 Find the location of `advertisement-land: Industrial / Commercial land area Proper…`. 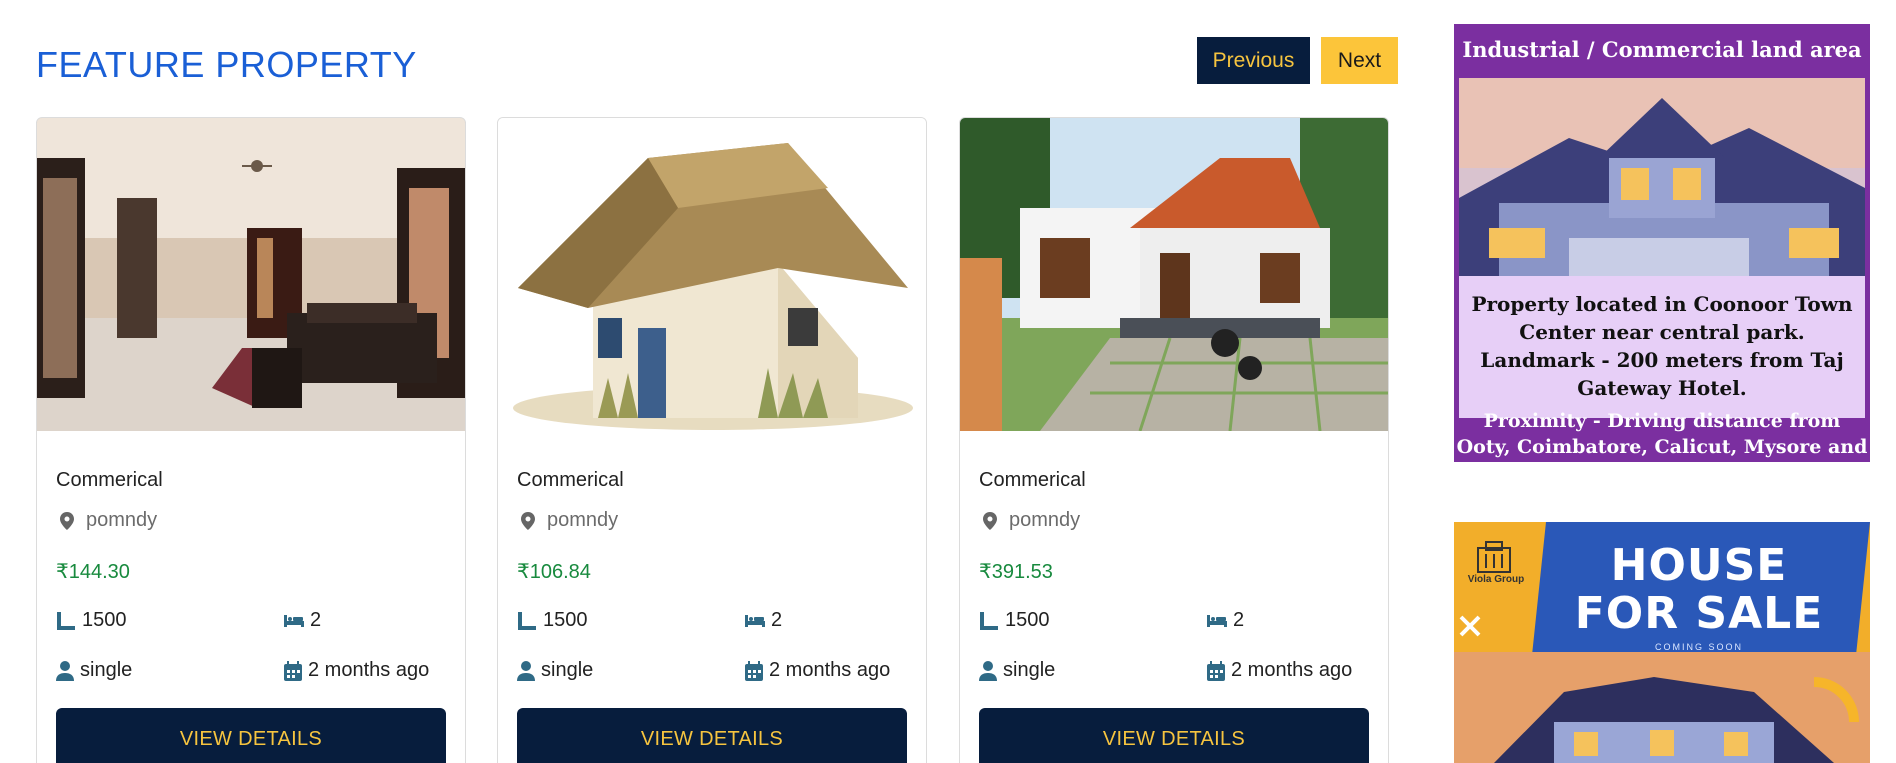

advertisement-land: Industrial / Commercial land area Proper… is located at coordinates (1662, 243).